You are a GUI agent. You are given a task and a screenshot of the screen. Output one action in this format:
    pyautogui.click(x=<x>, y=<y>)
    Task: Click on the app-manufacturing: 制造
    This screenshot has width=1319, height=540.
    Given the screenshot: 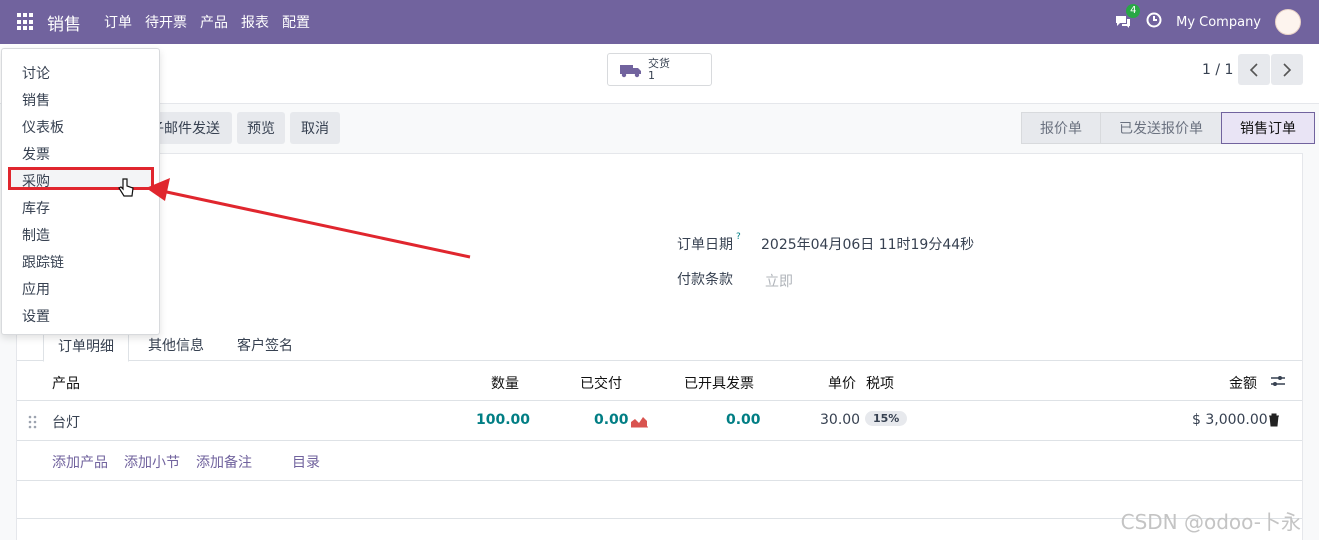 What is the action you would take?
    pyautogui.click(x=36, y=235)
    